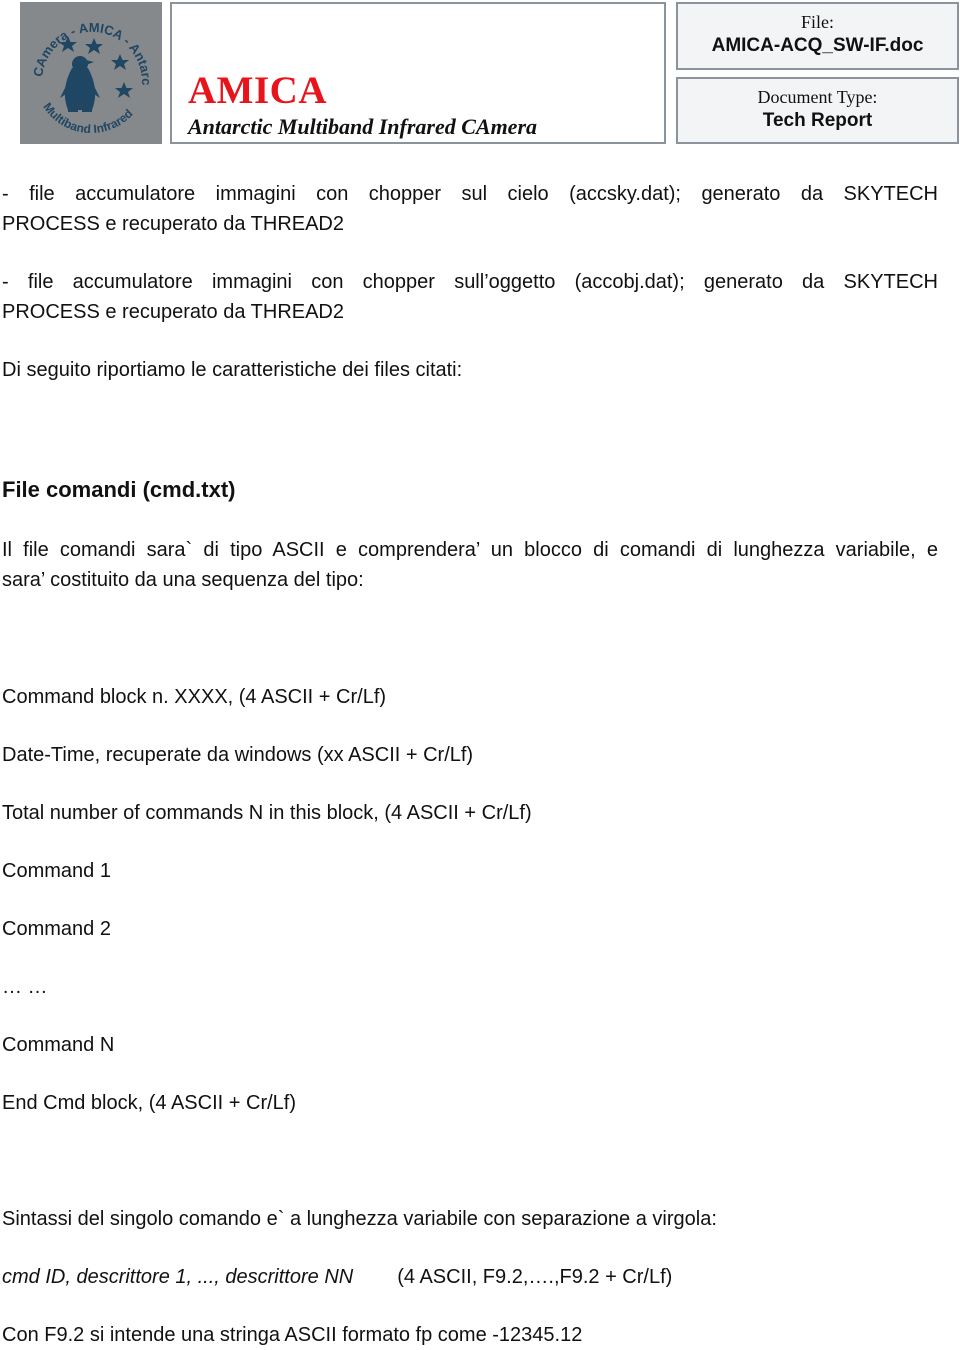 This screenshot has height=1350, width=960. Describe the element at coordinates (257, 90) in the screenshot. I see `document-title: AMICA` at that location.